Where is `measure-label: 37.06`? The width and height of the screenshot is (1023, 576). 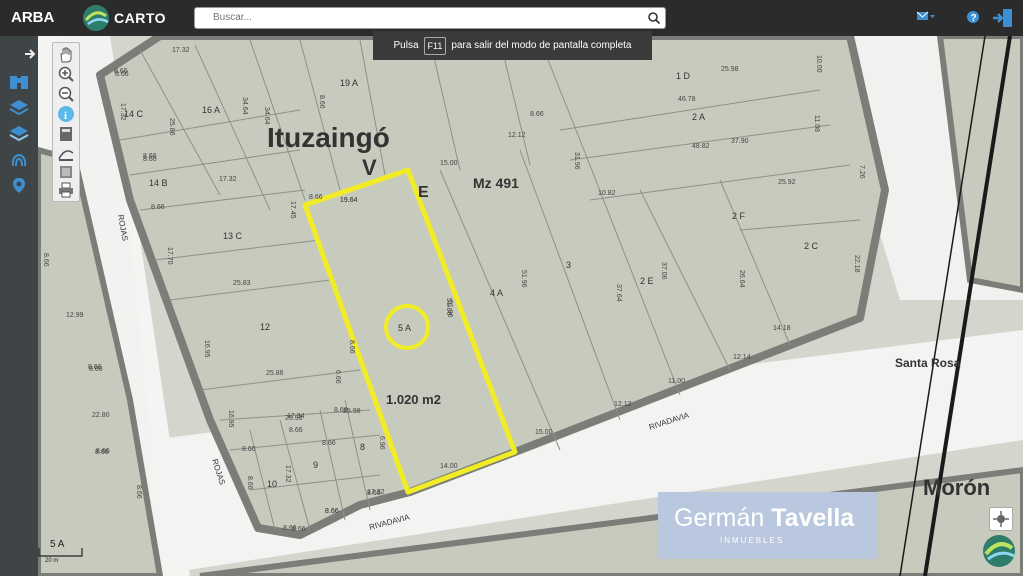
measure-label: 37.06 is located at coordinates (663, 271).